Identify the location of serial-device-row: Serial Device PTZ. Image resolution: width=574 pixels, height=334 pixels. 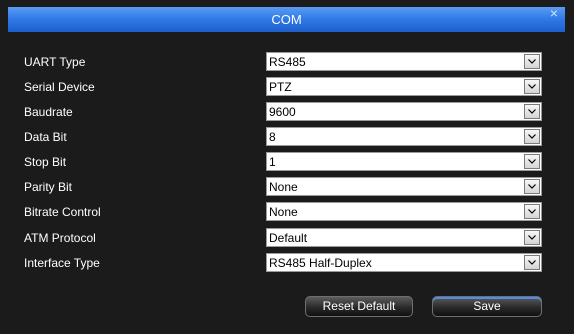
(287, 87).